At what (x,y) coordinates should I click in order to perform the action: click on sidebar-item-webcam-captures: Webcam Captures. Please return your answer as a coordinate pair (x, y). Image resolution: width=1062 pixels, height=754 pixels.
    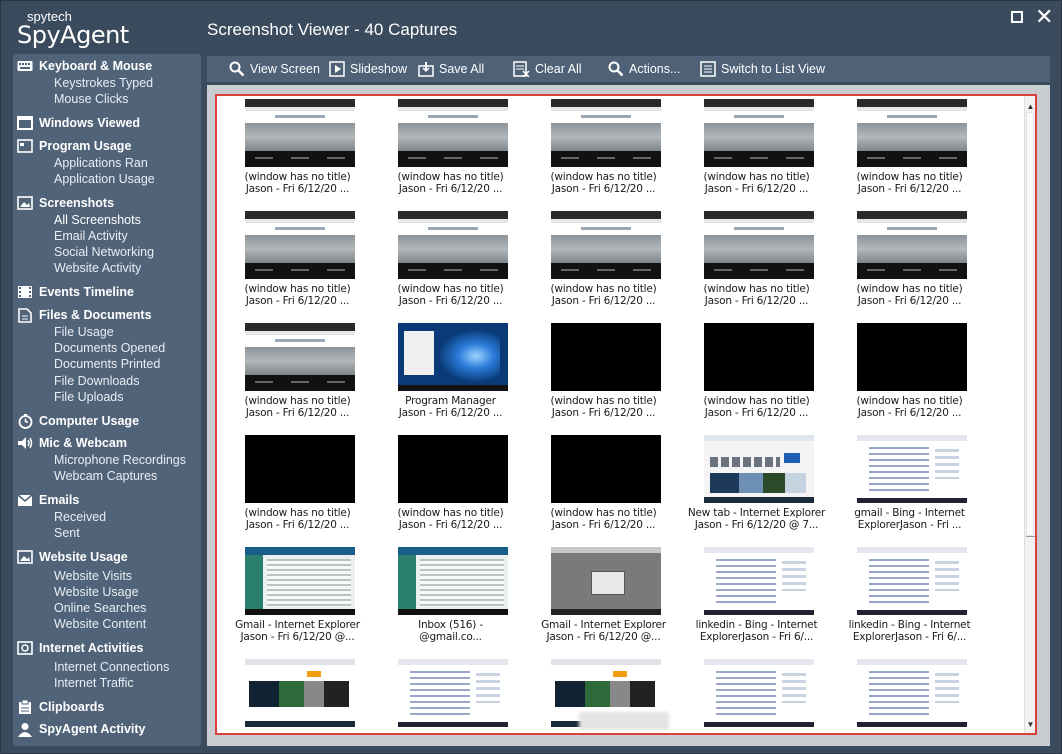
    Looking at the image, I should click on (105, 477).